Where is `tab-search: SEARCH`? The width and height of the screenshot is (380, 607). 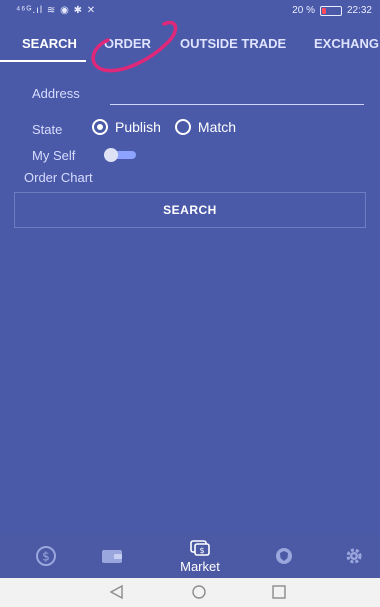
tab-search: SEARCH is located at coordinates (43, 44).